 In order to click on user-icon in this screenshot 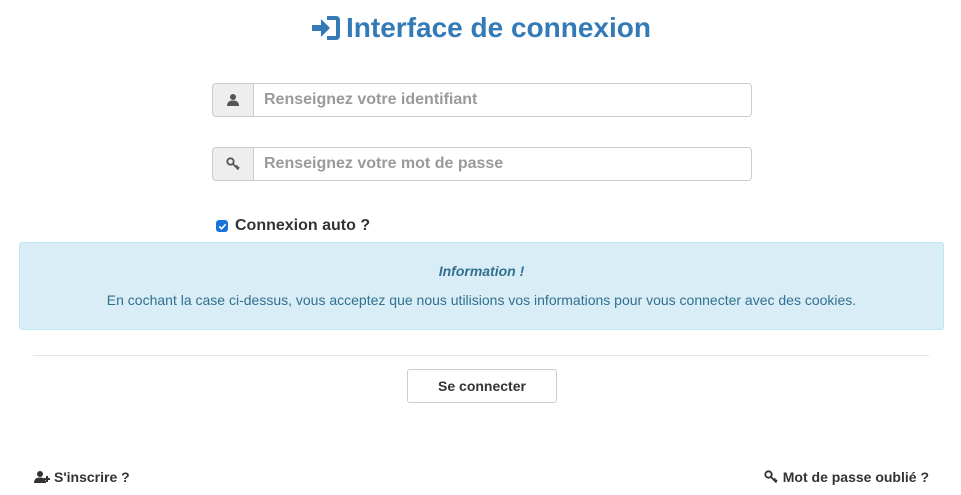, I will do `click(232, 100)`.